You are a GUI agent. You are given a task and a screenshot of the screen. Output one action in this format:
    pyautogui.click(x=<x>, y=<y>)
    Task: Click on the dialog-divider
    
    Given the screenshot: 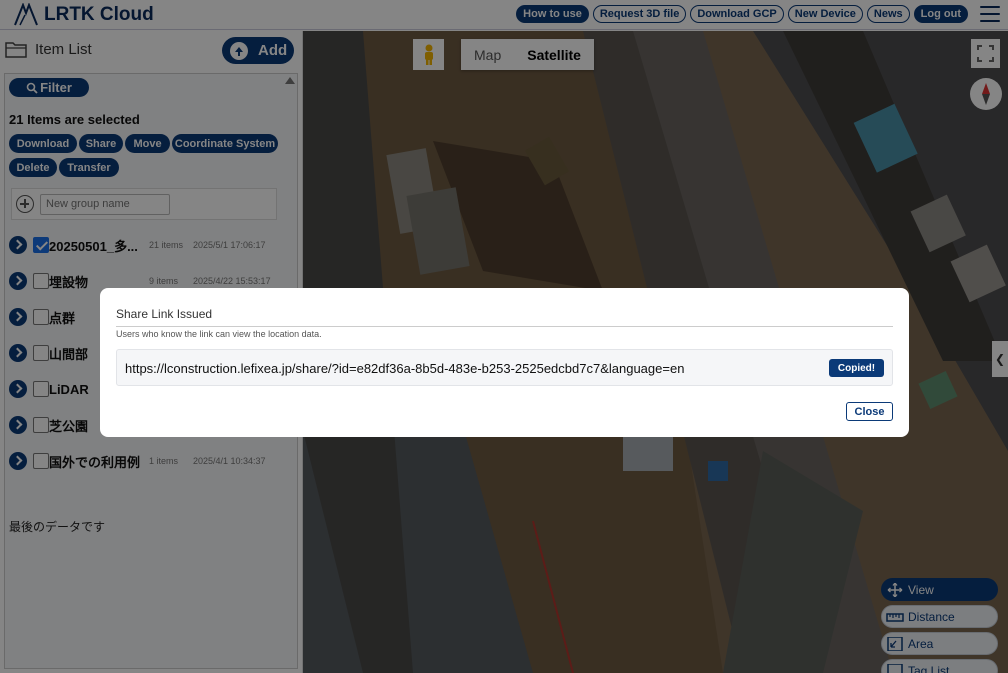 What is the action you would take?
    pyautogui.click(x=504, y=326)
    